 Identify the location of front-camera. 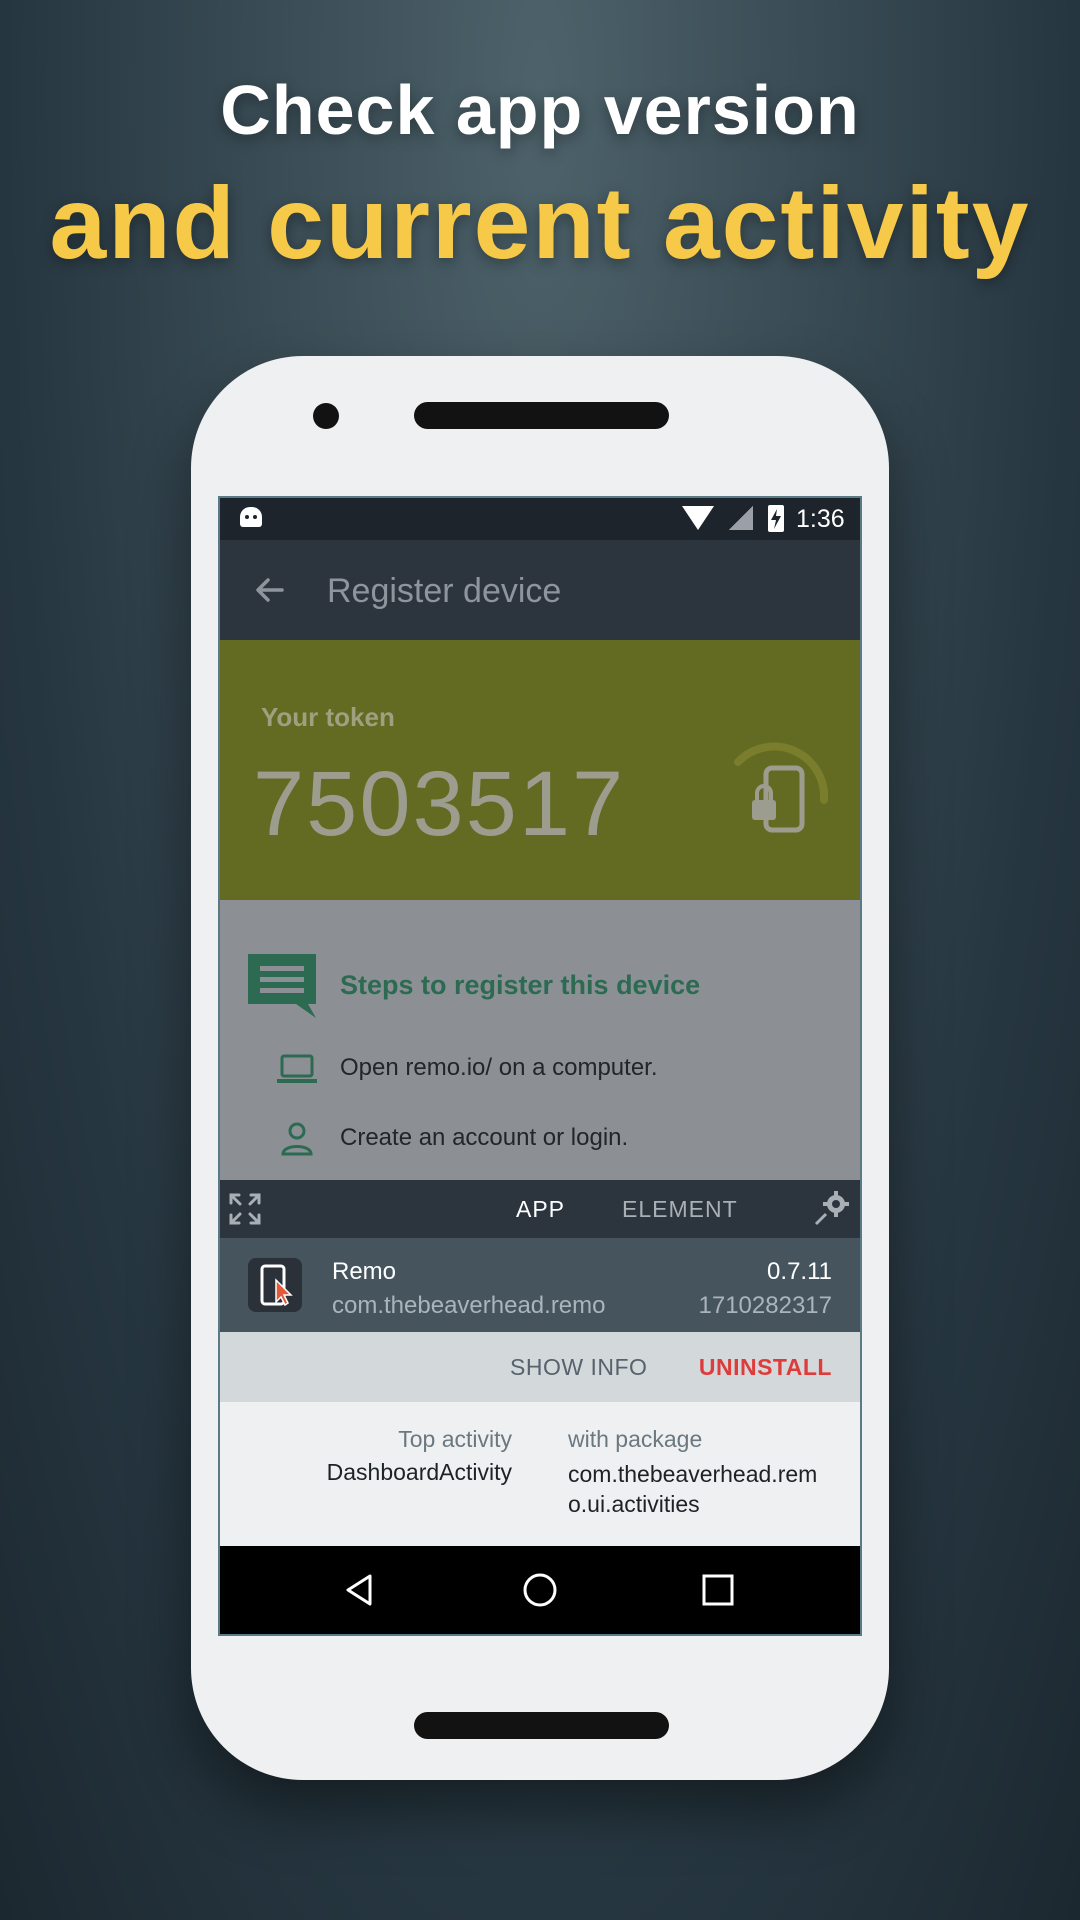
(326, 416).